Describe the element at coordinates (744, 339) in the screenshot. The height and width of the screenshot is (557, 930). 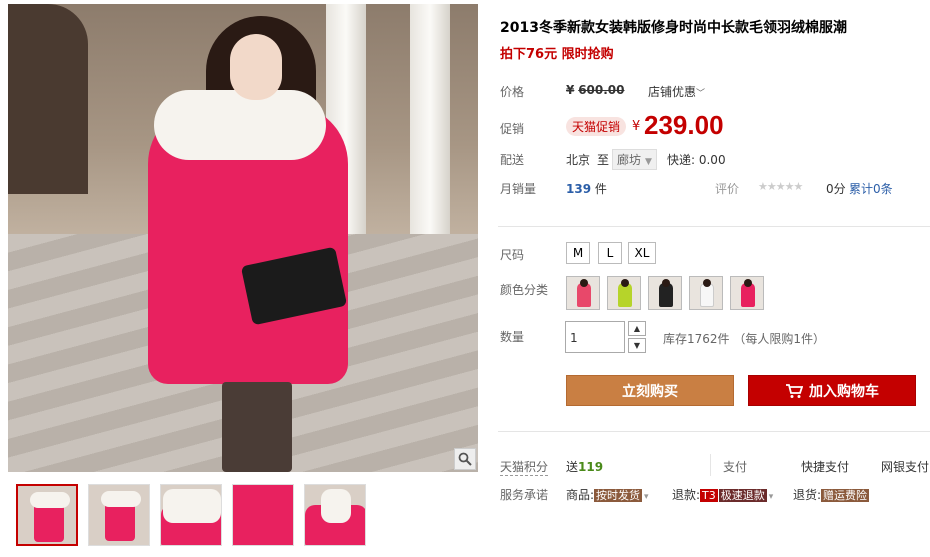
I see `stock-info: 库存1762件 （每人限购1件）` at that location.